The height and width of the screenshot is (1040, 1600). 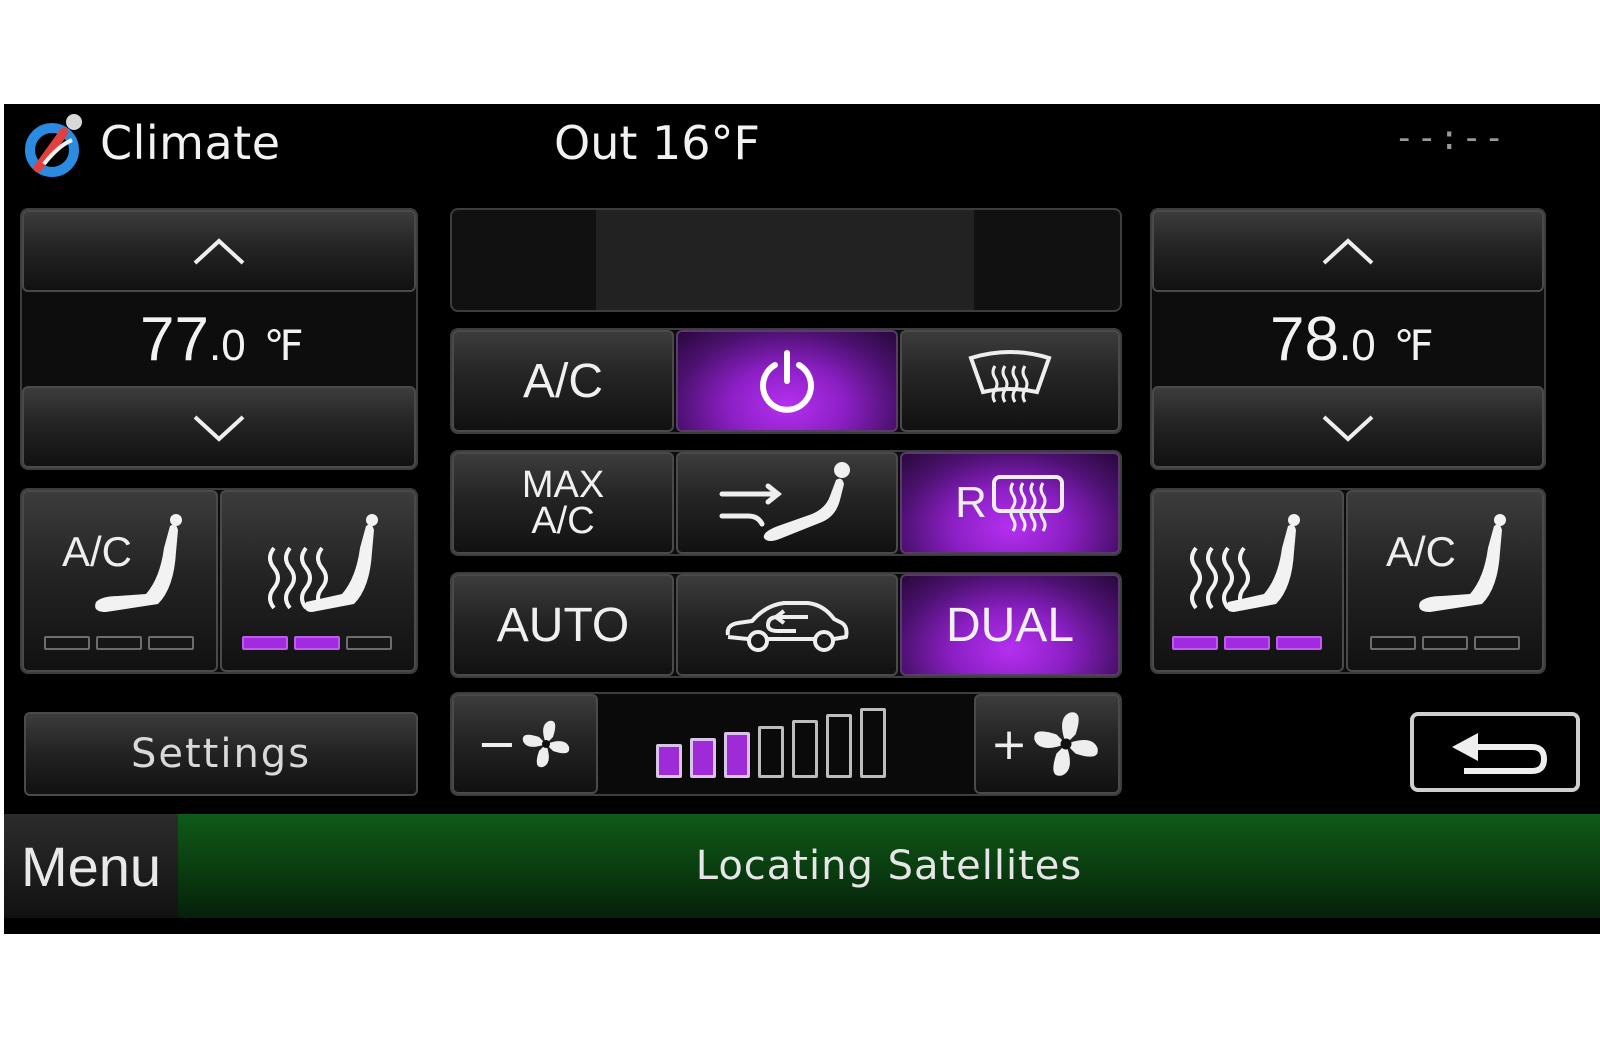 What do you see at coordinates (1027, 503) in the screenshot?
I see `rear-defrost-icon` at bounding box center [1027, 503].